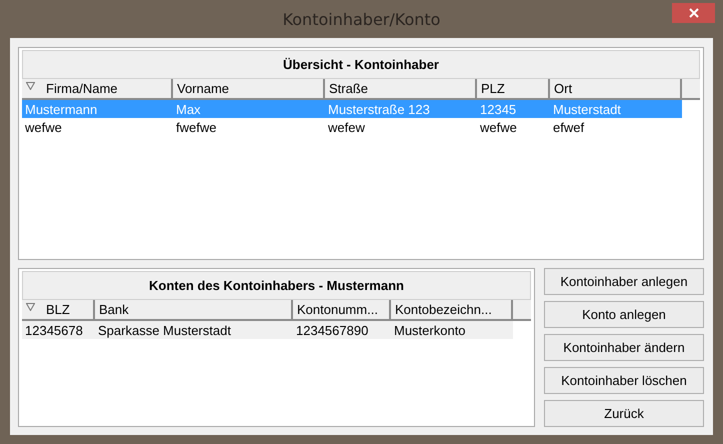 This screenshot has width=723, height=444. I want to click on table-cell-text: Max, so click(188, 109).